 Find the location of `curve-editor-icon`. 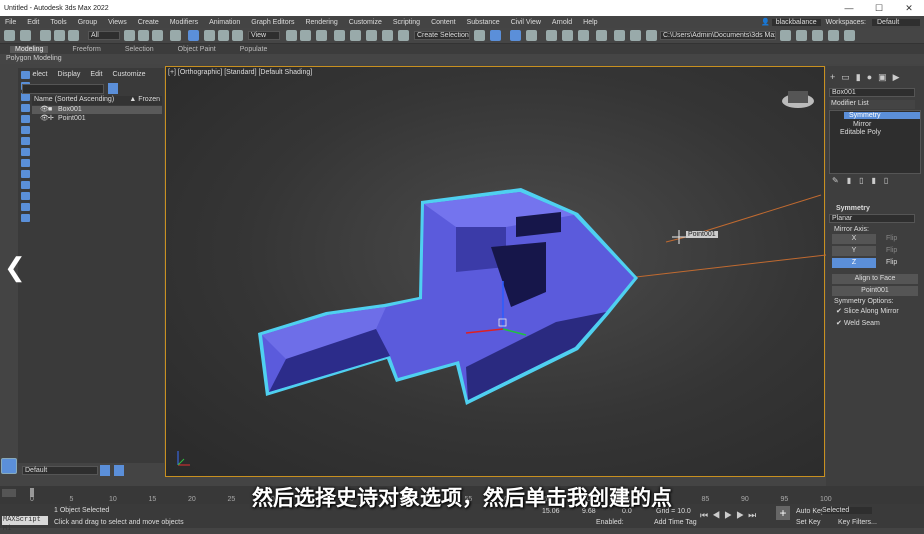

curve-editor-icon is located at coordinates (531, 35).